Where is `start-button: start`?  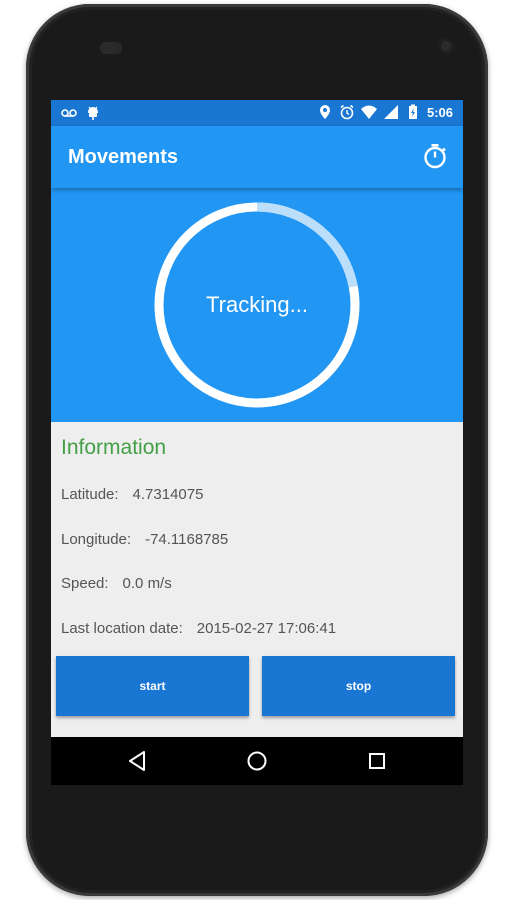 start-button: start is located at coordinates (152, 686).